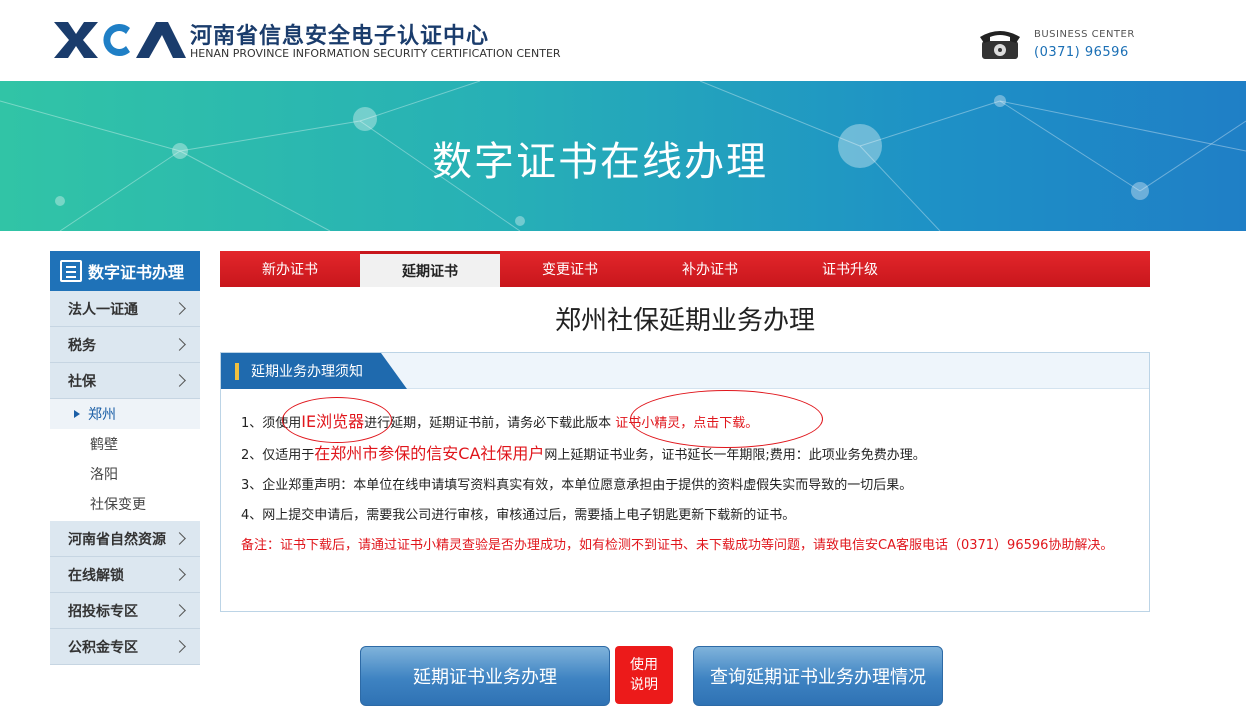 The width and height of the screenshot is (1246, 725). Describe the element at coordinates (735, 455) in the screenshot. I see `notice-text: 网上延期证书业务，证书延长一年期限;费用：此项业务免费办理。` at that location.